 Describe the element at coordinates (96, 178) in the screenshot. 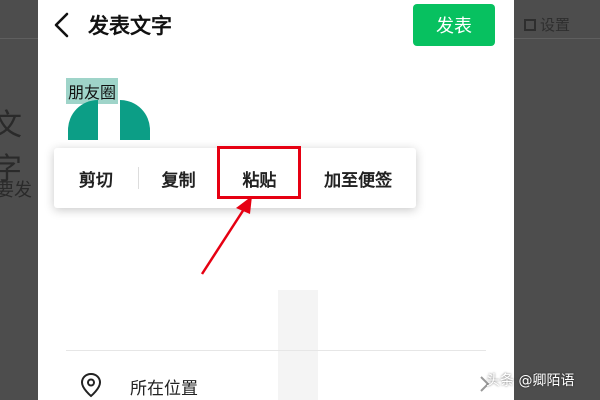

I see `menu-item-cut: 剪切` at that location.